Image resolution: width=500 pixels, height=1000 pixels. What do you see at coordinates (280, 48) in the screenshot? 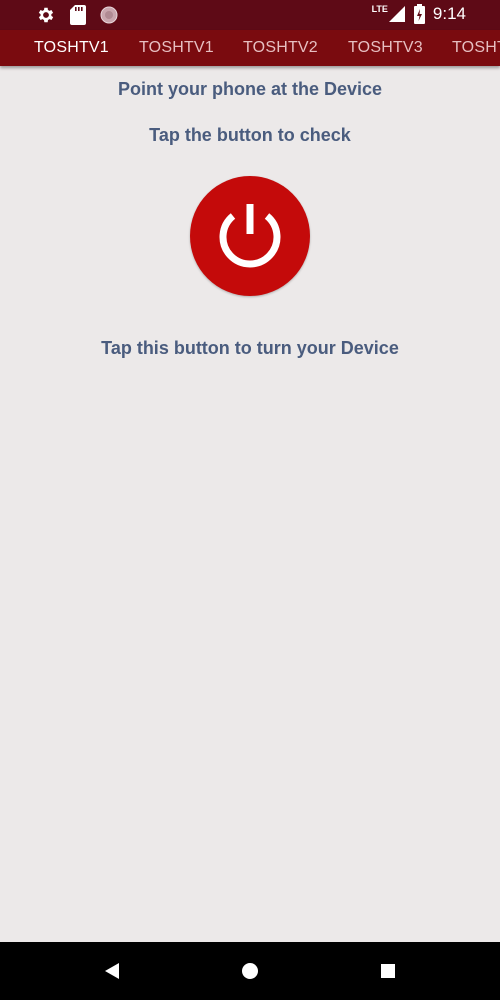
I see `tab-toshtv2: TOSHTV2` at bounding box center [280, 48].